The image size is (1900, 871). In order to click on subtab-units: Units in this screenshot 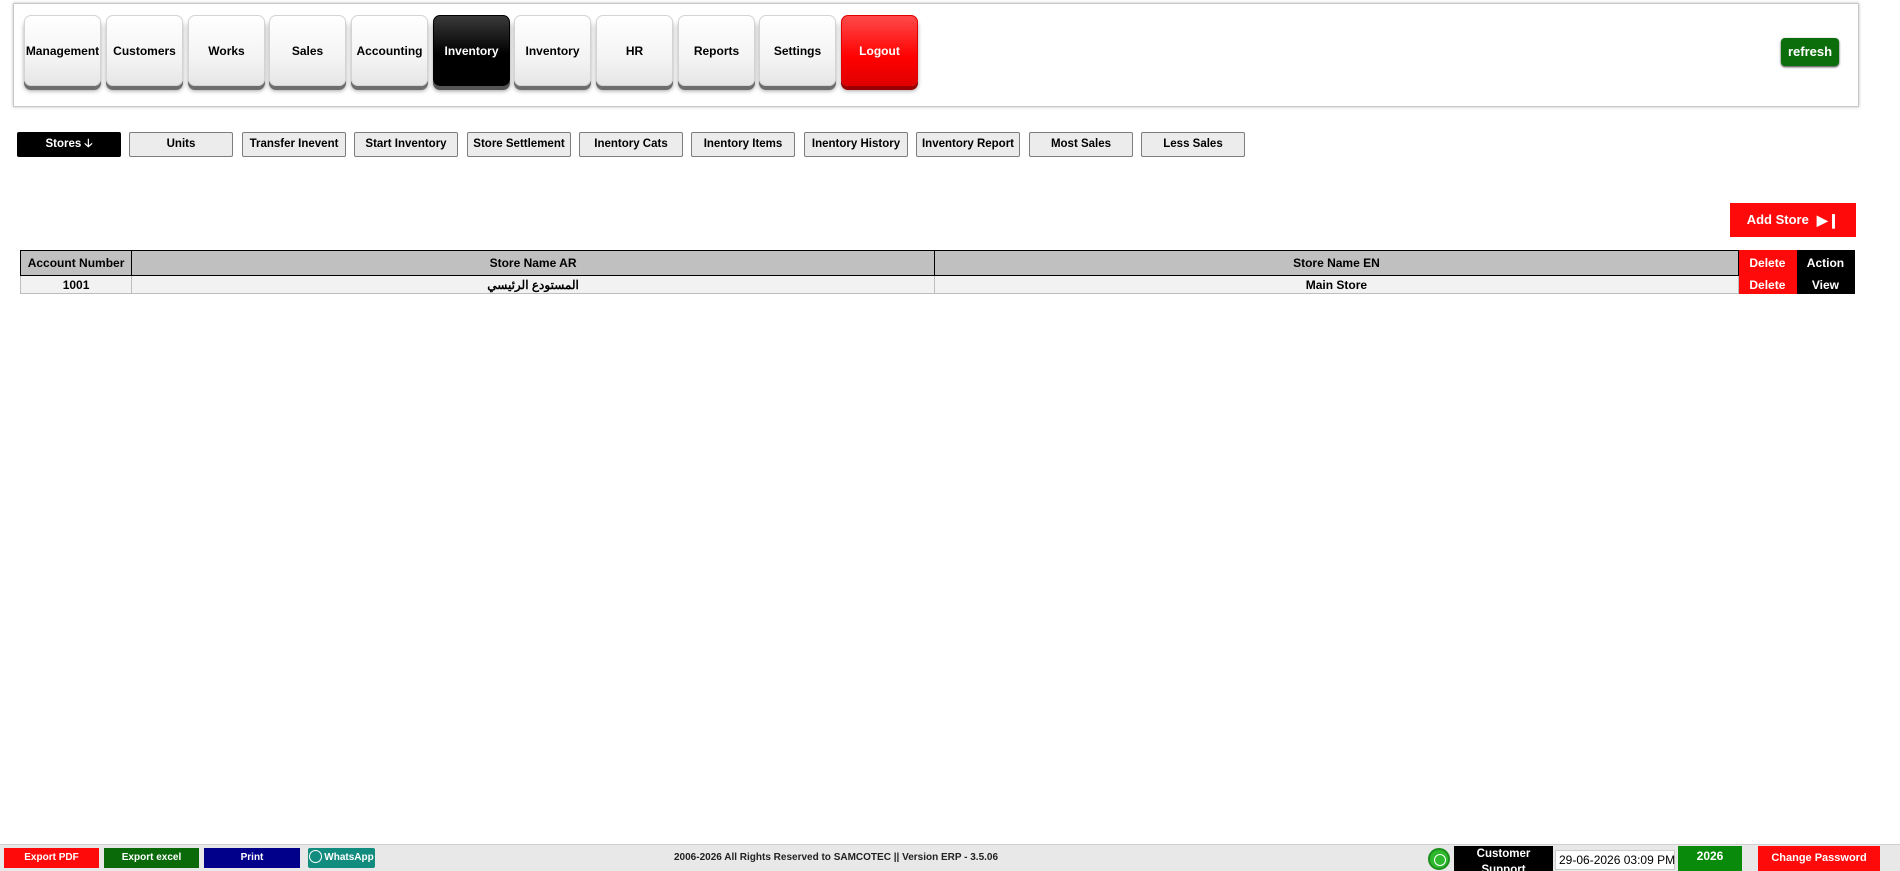, I will do `click(181, 144)`.